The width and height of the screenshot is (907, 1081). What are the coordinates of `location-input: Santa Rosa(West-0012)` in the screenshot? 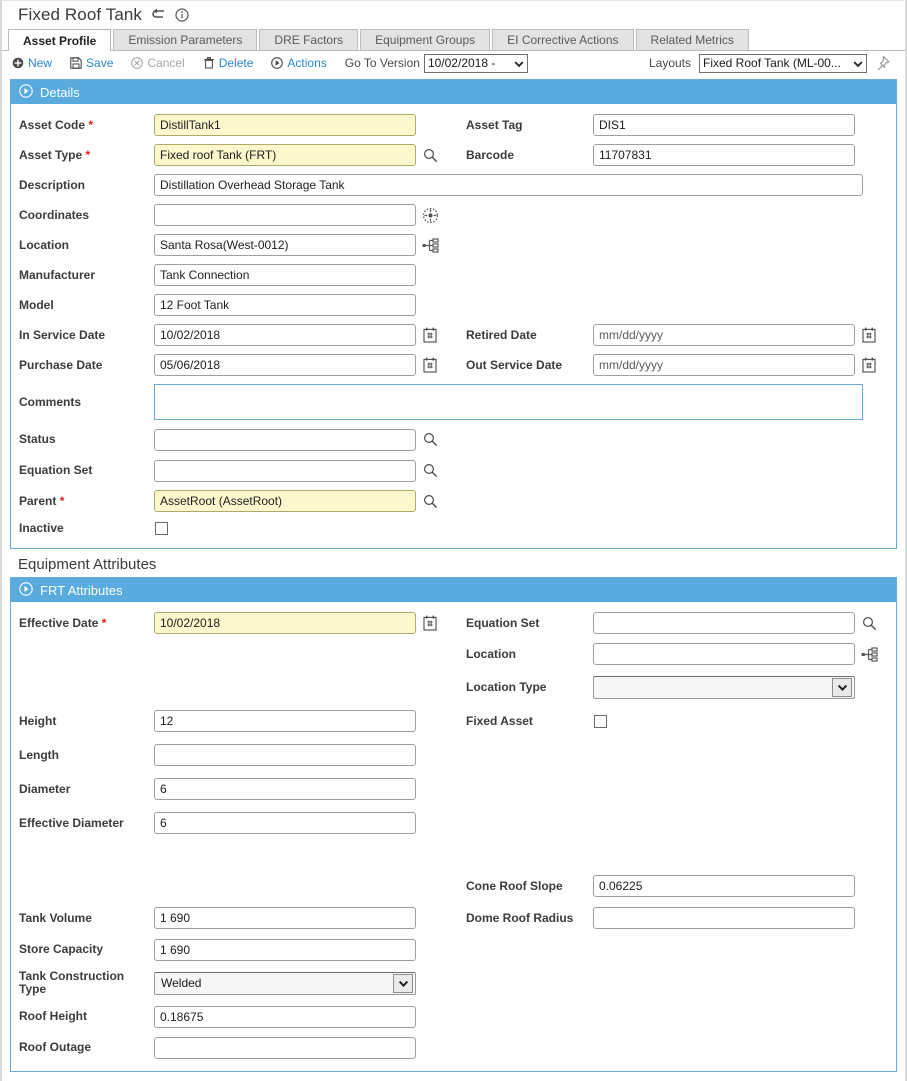 It's located at (285, 245).